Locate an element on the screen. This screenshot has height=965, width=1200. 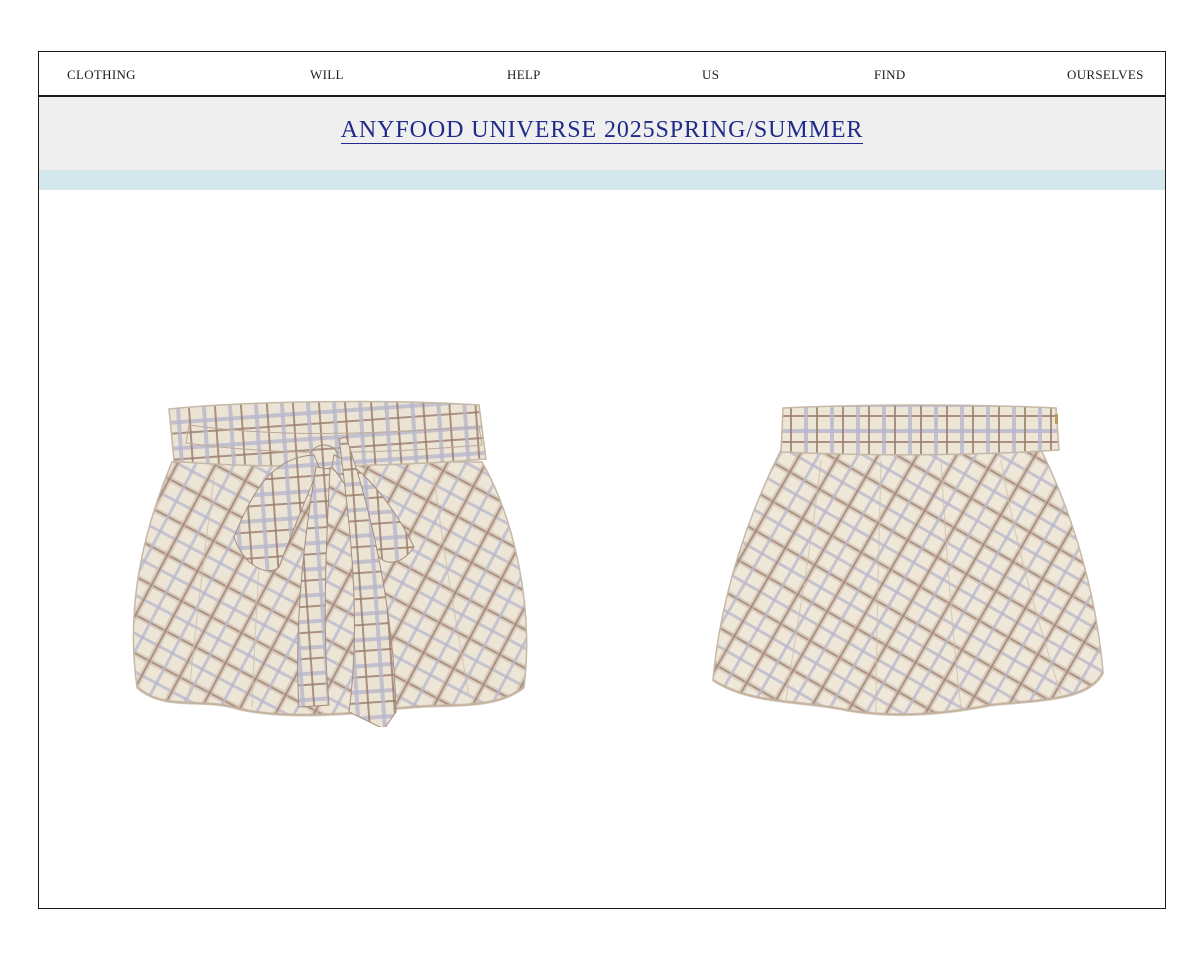
product-image-front is located at coordinates (314, 562).